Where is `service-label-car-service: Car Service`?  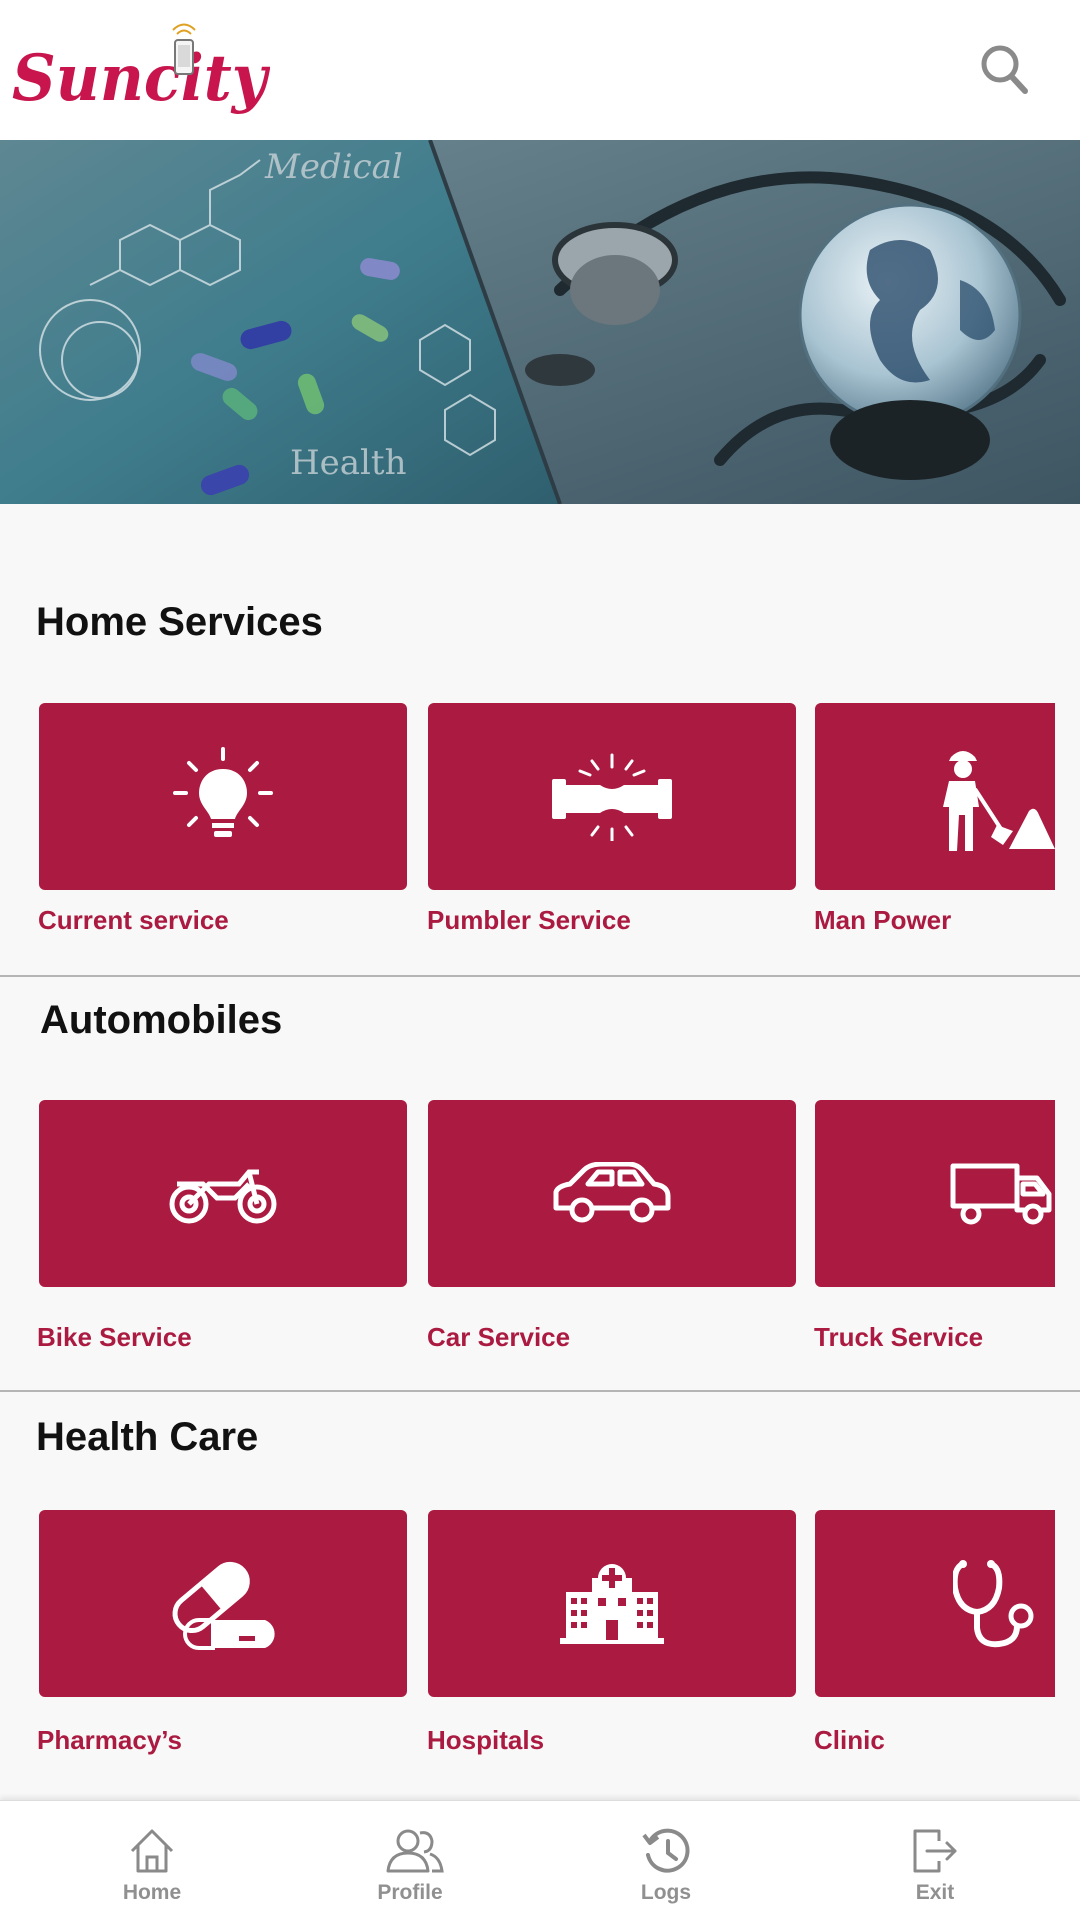
service-label-car-service: Car Service is located at coordinates (498, 1337).